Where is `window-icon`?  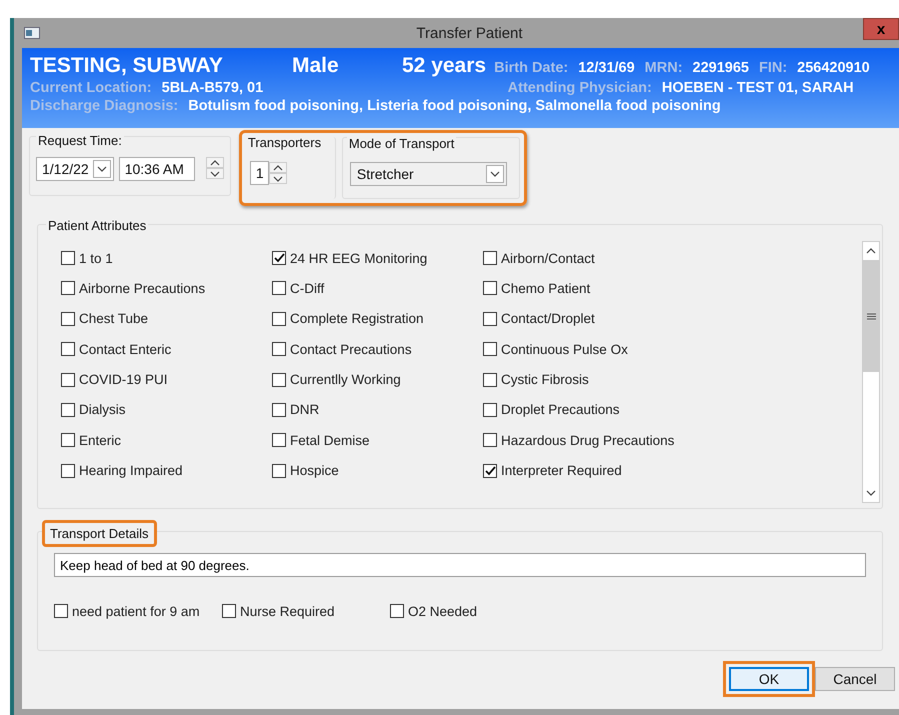 window-icon is located at coordinates (32, 33).